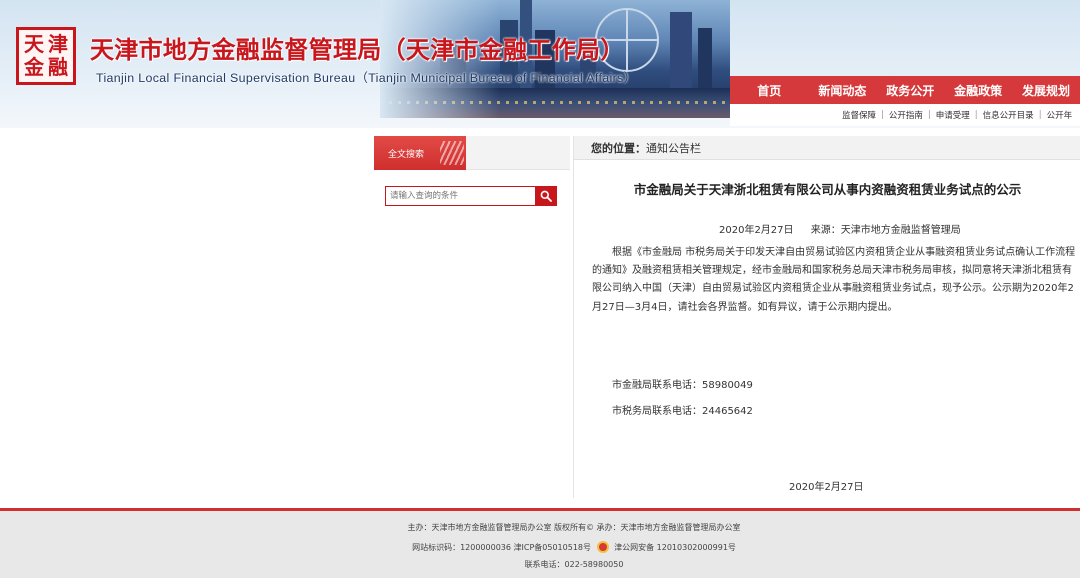 This screenshot has height=578, width=1080. What do you see at coordinates (885, 230) in the screenshot?
I see `article-source: 来源：天津市地方金融监督管理局` at bounding box center [885, 230].